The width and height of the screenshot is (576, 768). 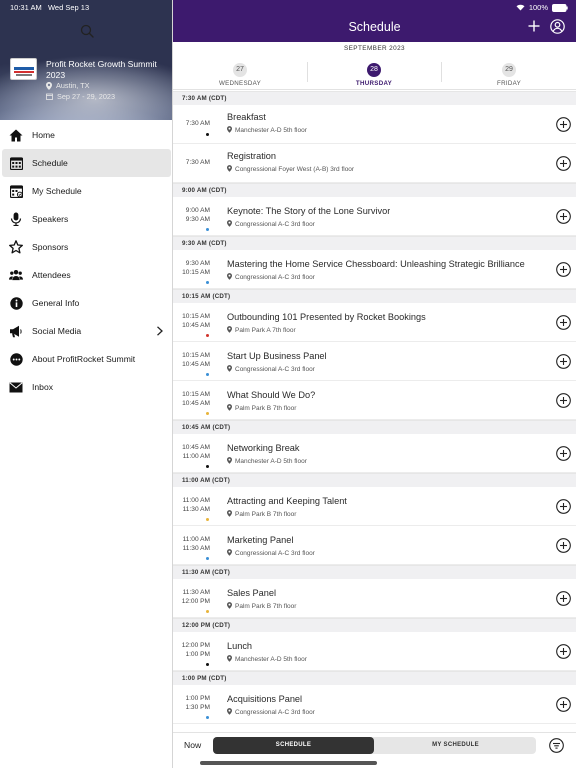 I want to click on session-title: Keynote: The Story of the Lone Survivor, so click(x=309, y=211).